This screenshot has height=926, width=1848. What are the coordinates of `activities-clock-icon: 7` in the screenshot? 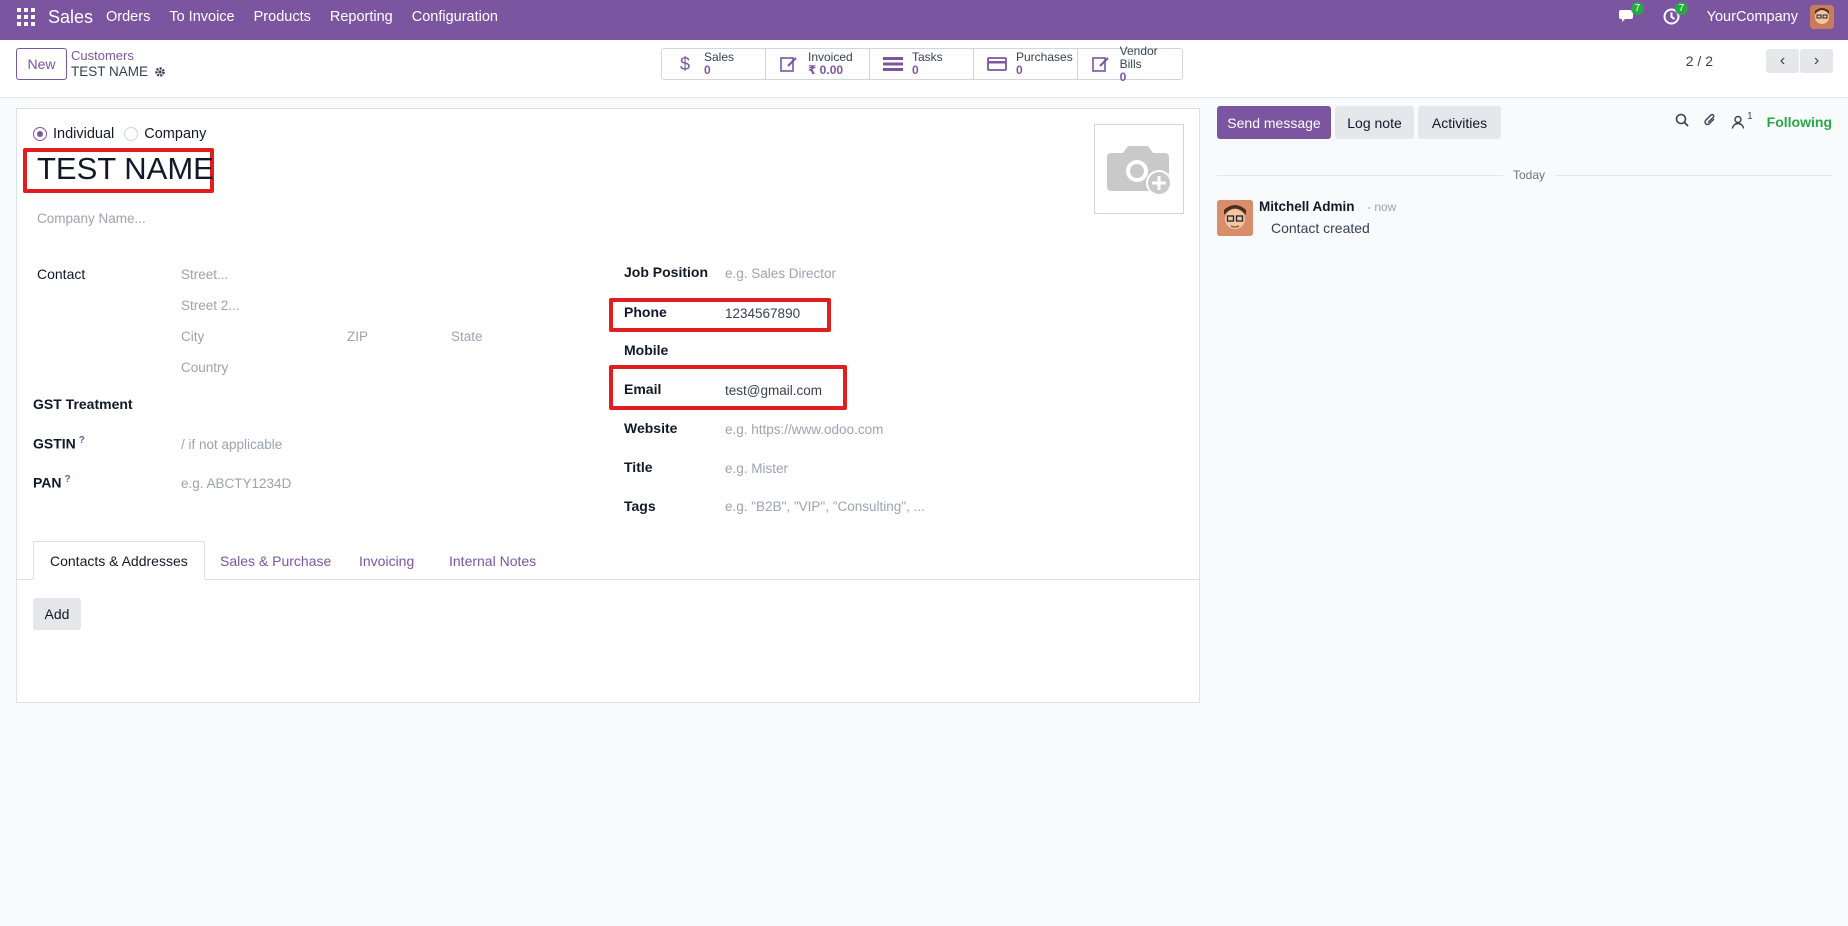 It's located at (1676, 14).